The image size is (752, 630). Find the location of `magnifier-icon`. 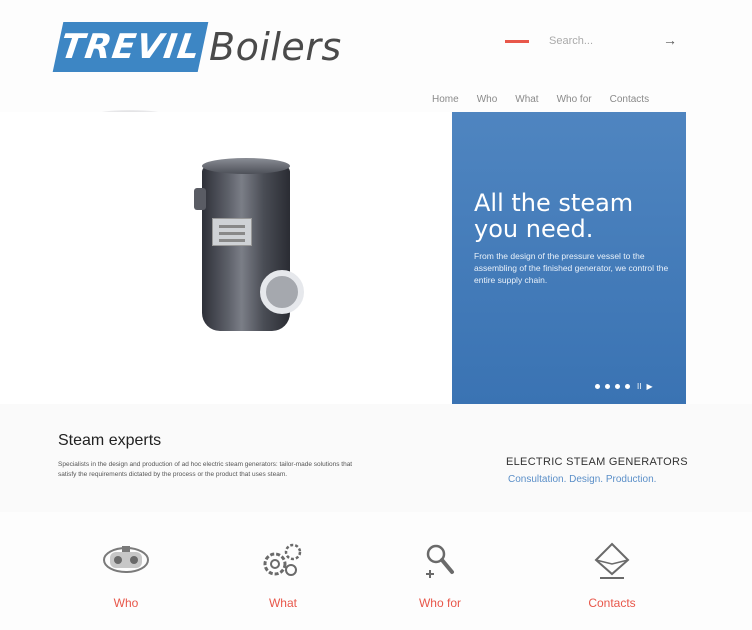

magnifier-icon is located at coordinates (440, 561).